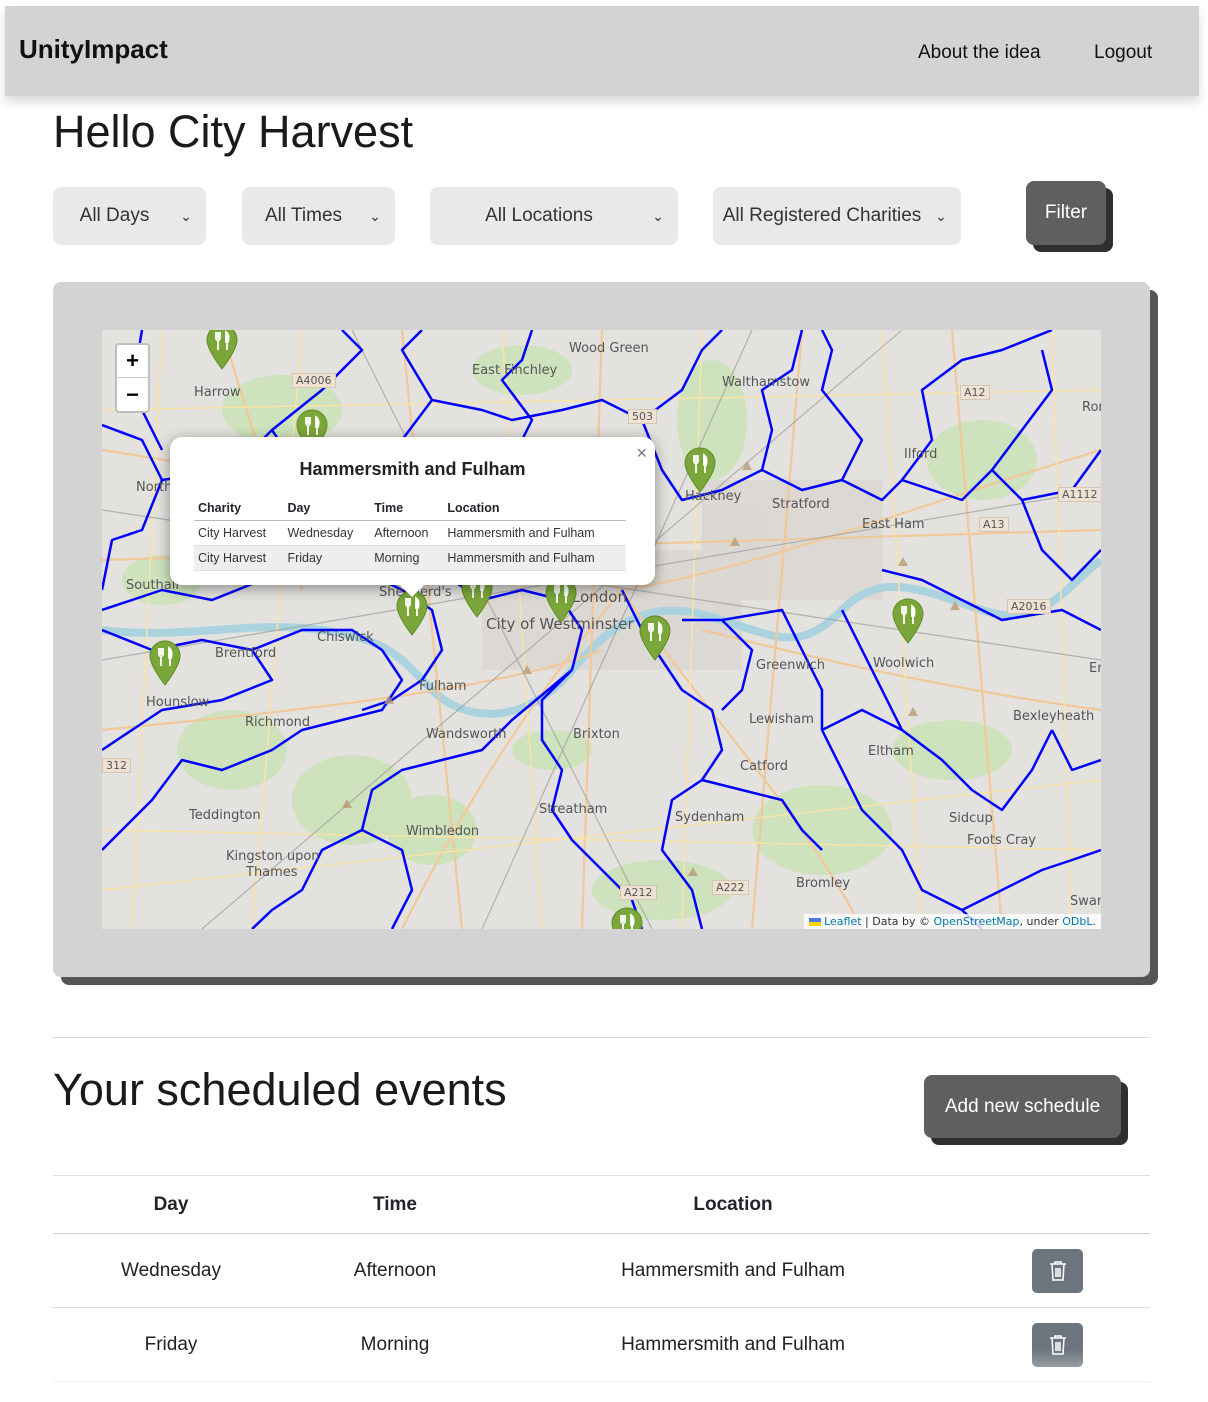 This screenshot has width=1208, height=1402. Describe the element at coordinates (1022, 1106) in the screenshot. I see `add-schedule-button: Add new schedule` at that location.